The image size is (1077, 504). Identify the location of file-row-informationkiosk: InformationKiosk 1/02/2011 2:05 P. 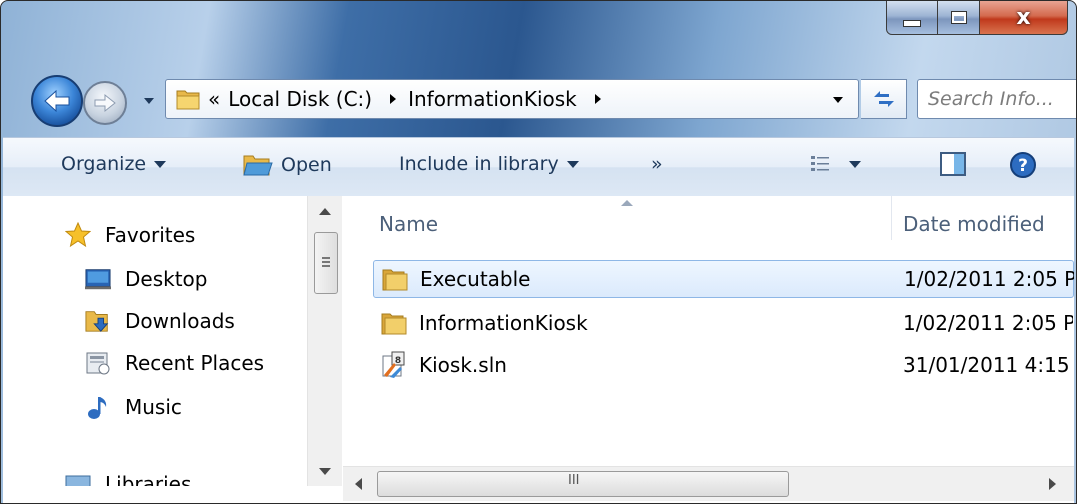
(723, 323).